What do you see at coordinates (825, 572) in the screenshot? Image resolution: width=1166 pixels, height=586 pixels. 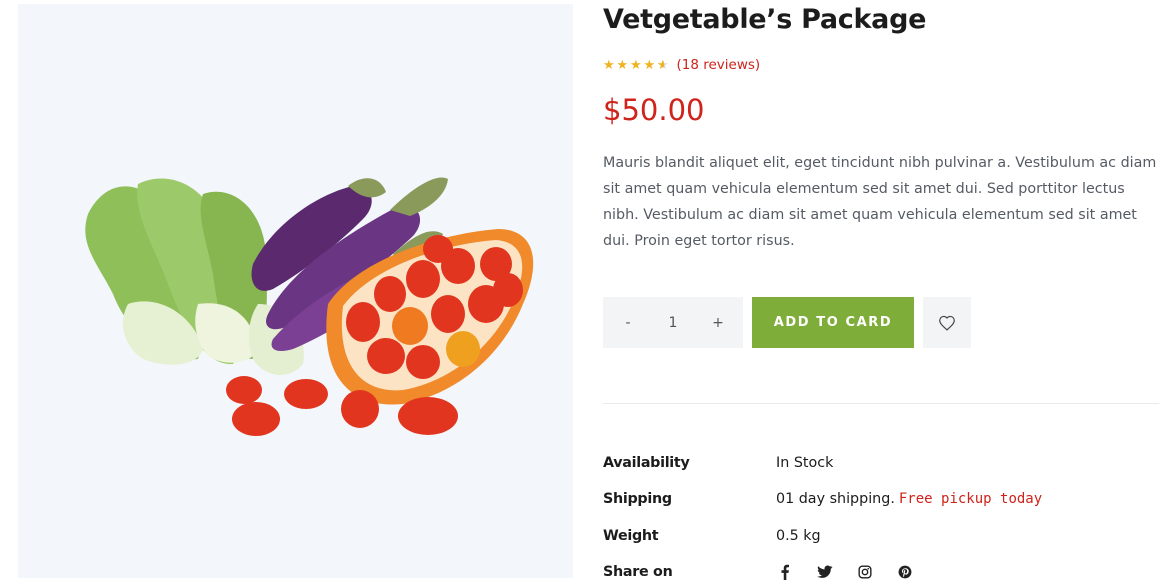 I see `twitter-icon` at bounding box center [825, 572].